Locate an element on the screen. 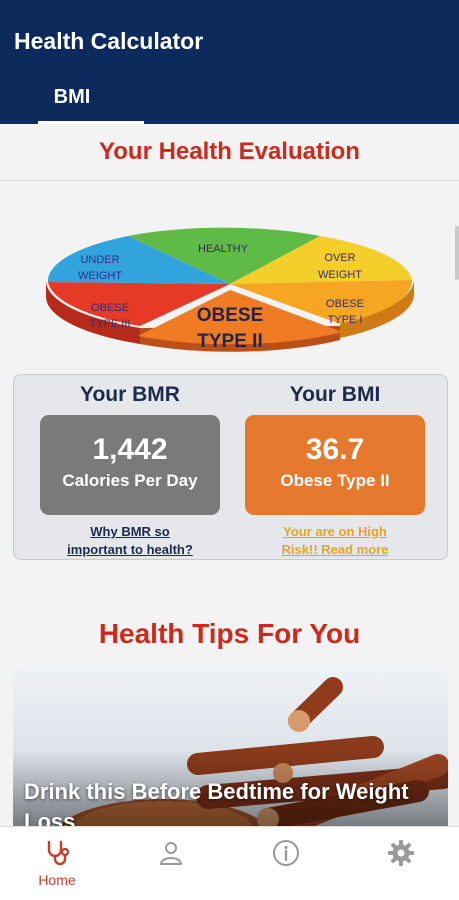  bmi-value: 36.7 is located at coordinates (335, 449).